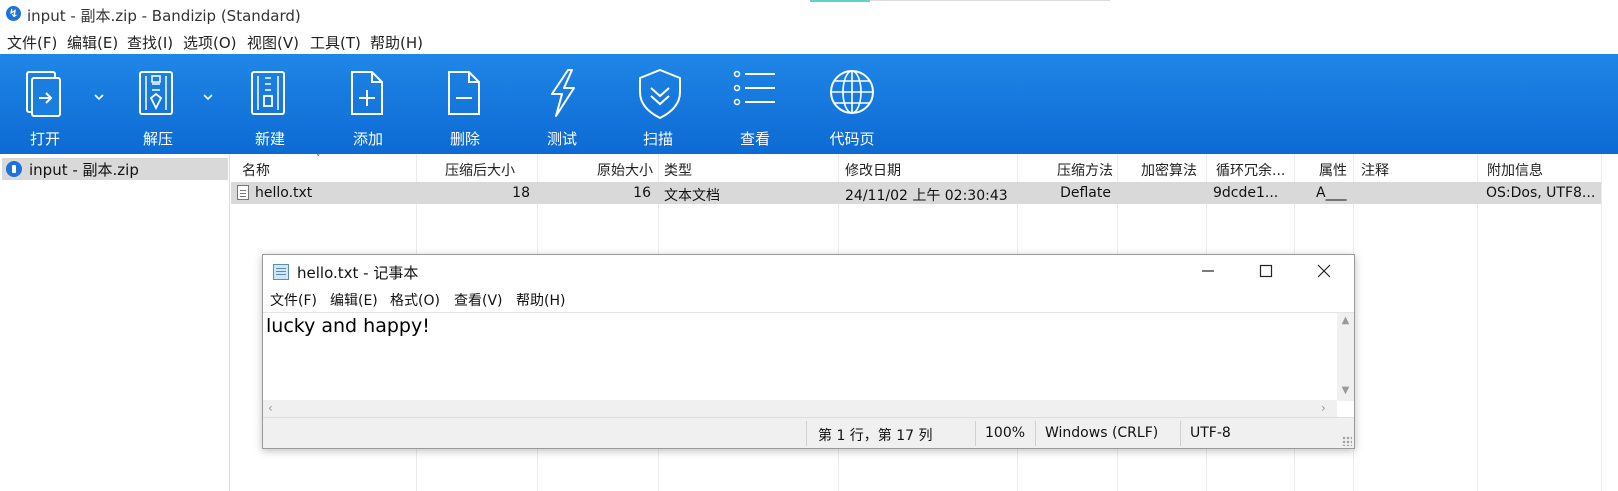  Describe the element at coordinates (660, 94) in the screenshot. I see `scan-shield-icon` at that location.